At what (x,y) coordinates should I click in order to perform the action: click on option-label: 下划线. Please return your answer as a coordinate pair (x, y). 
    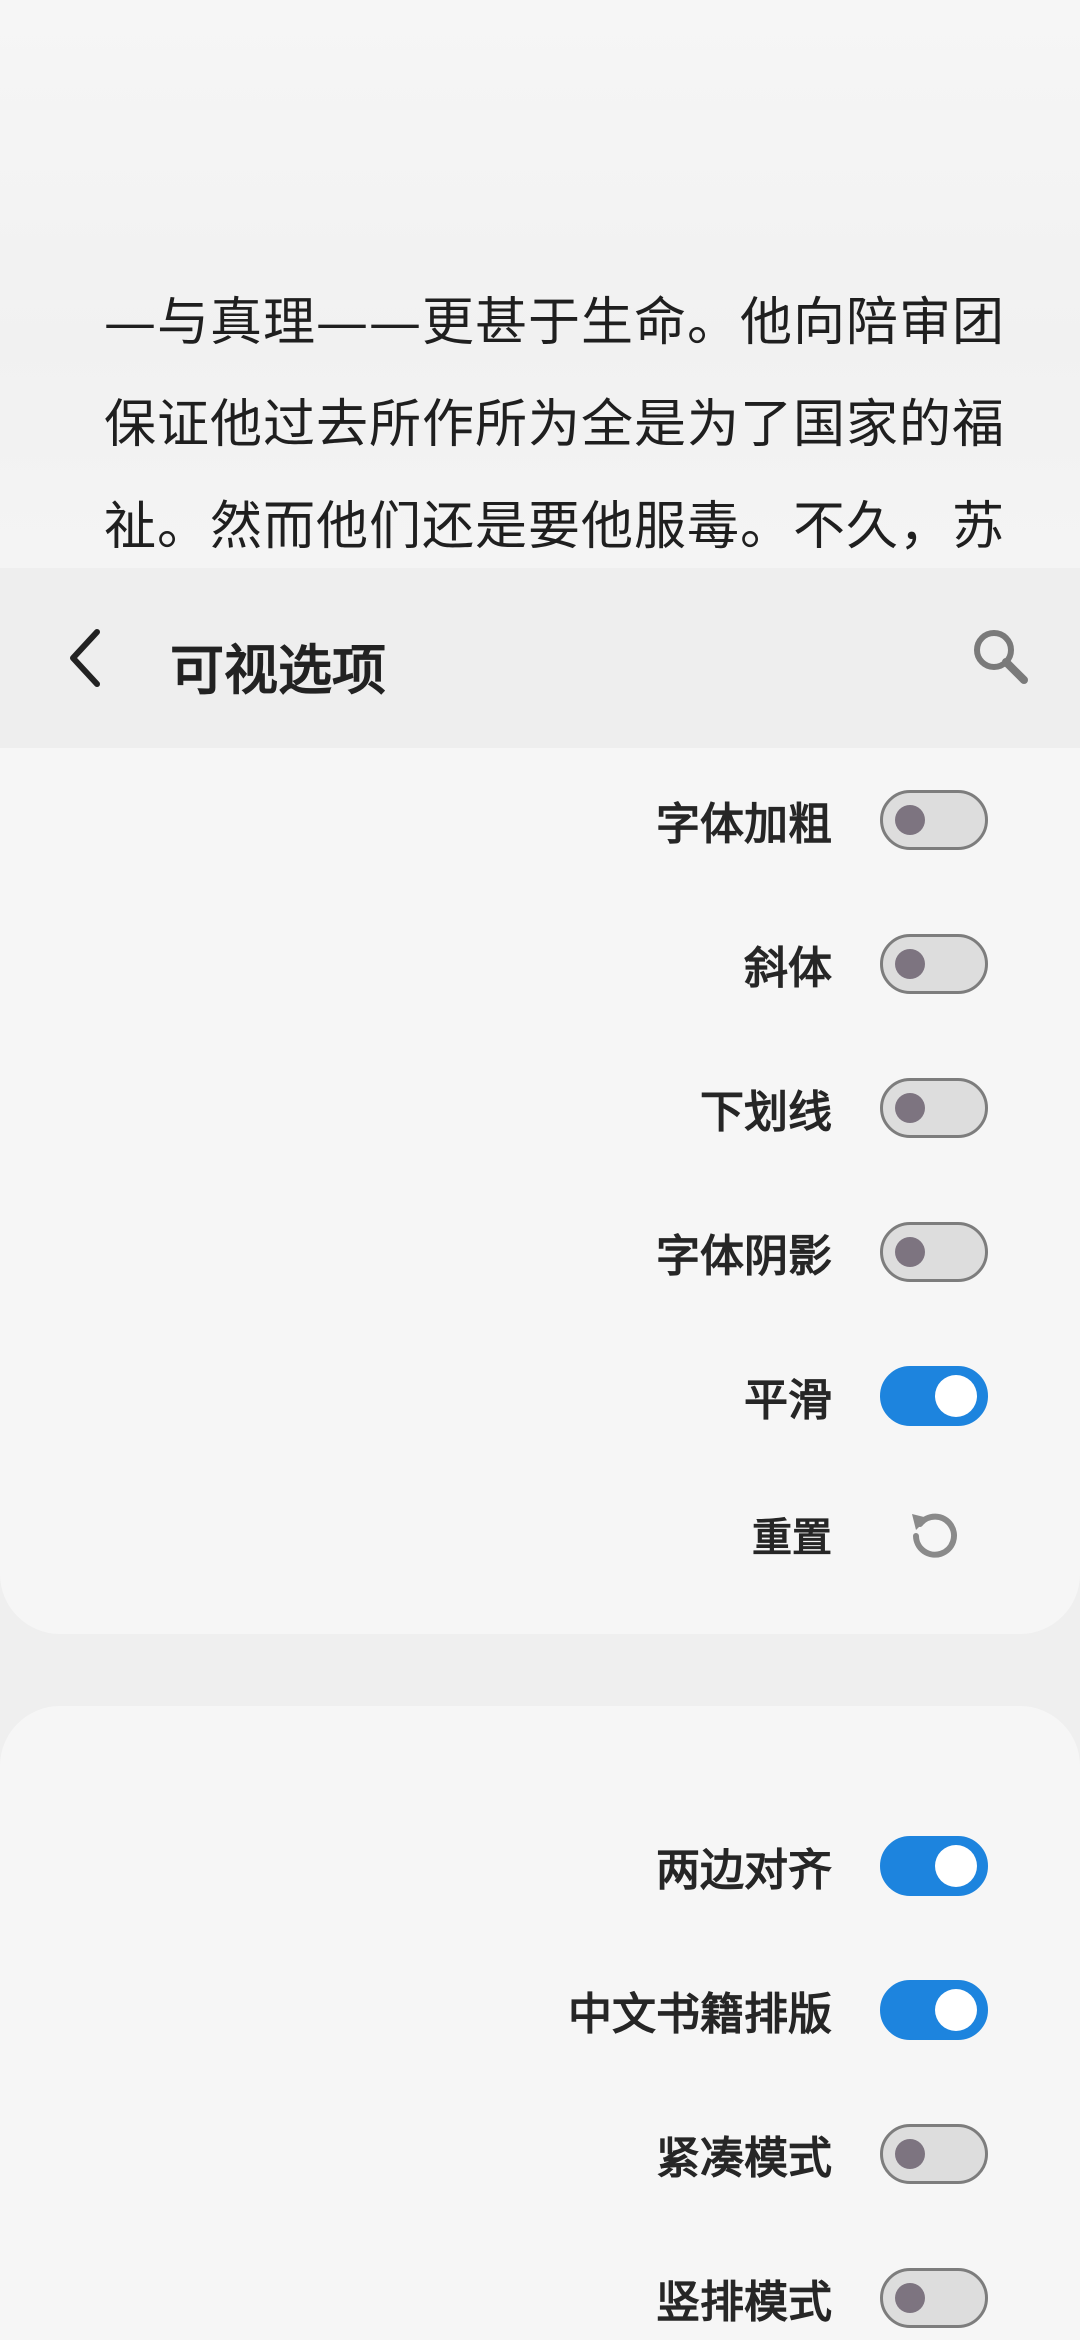
    Looking at the image, I should click on (766, 1112).